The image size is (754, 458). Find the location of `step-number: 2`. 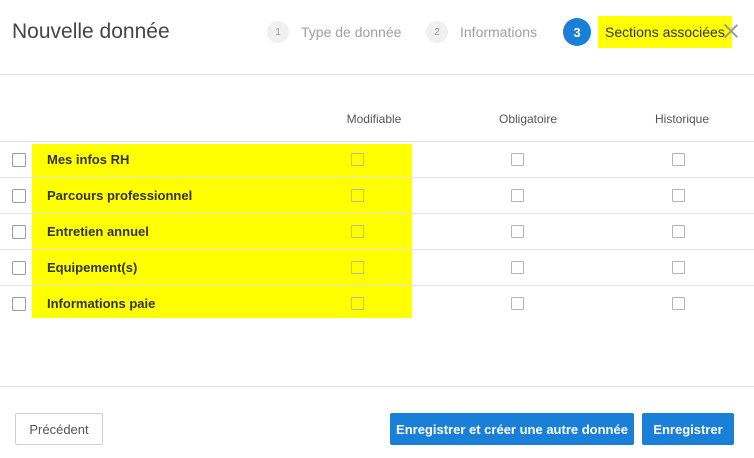

step-number: 2 is located at coordinates (437, 32).